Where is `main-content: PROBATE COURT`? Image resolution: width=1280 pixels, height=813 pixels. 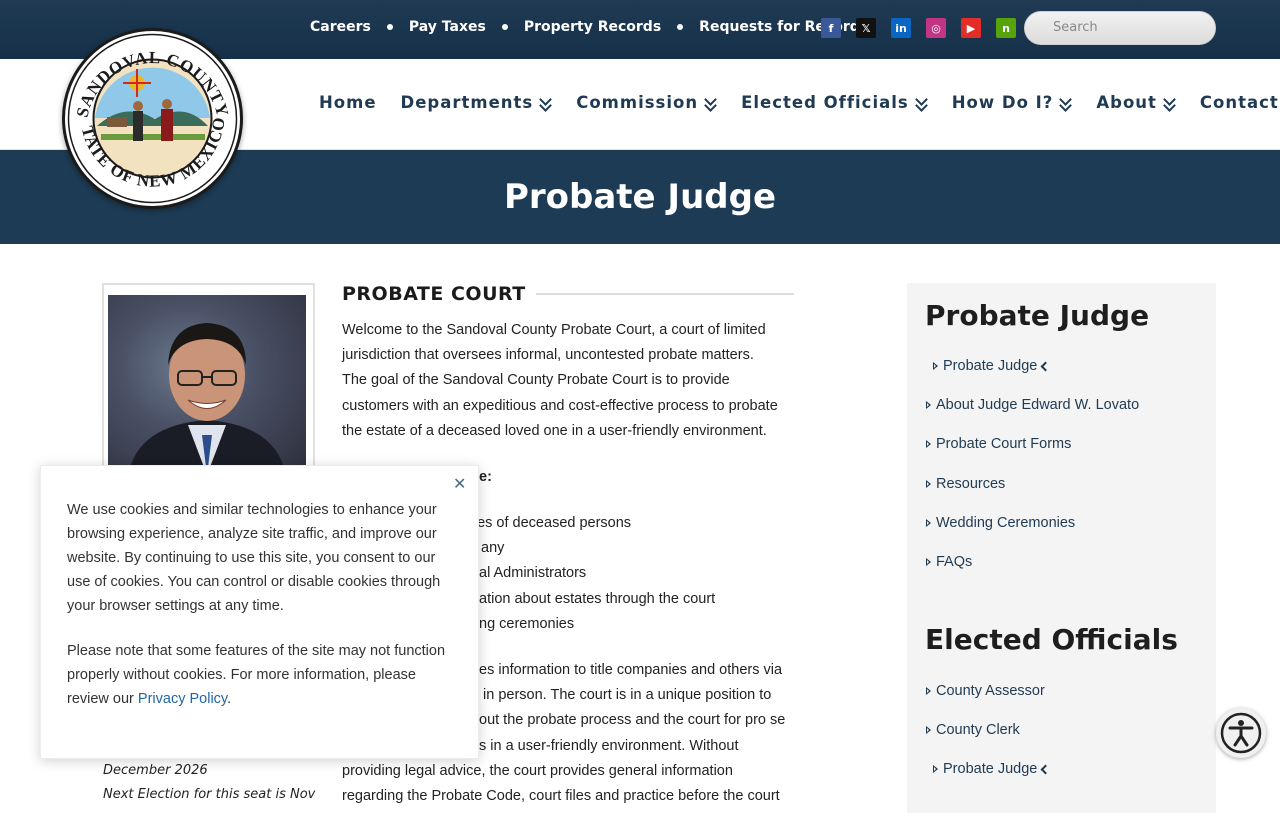
main-content: PROBATE COURT is located at coordinates (568, 294).